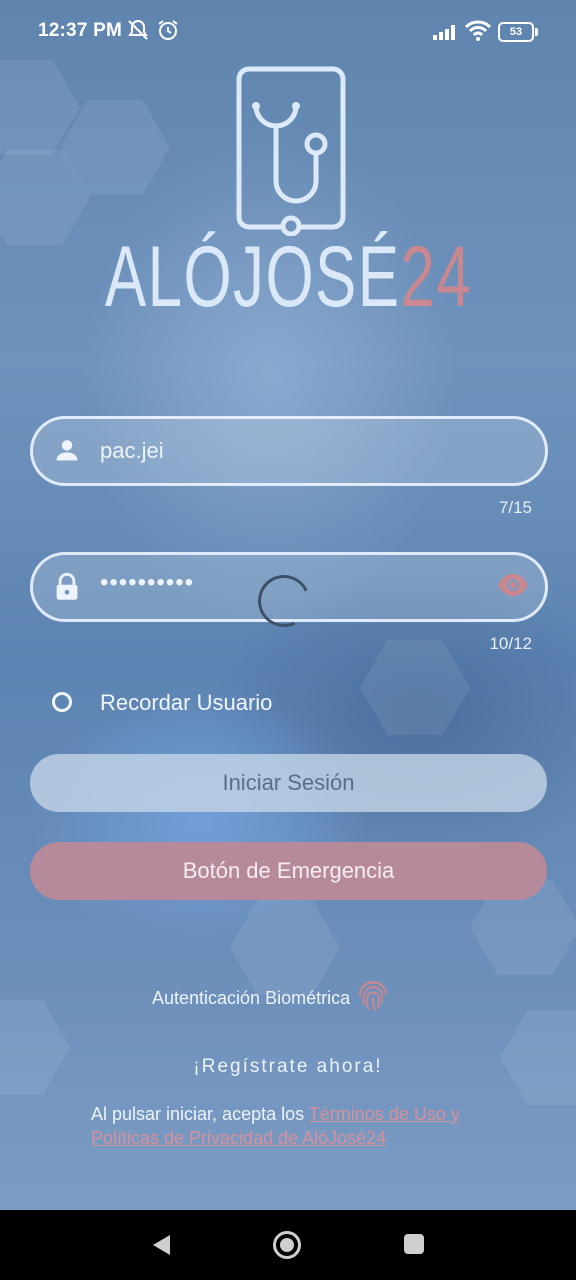 The image size is (576, 1280). Describe the element at coordinates (161, 1247) in the screenshot. I see `back-icon` at that location.